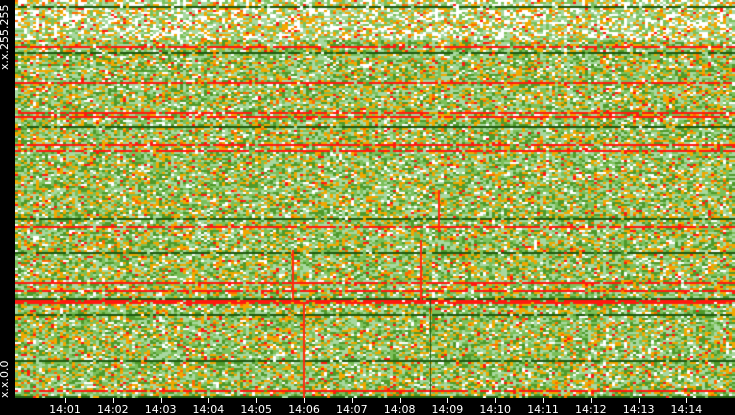 Image resolution: width=735 pixels, height=415 pixels. Describe the element at coordinates (543, 409) in the screenshot. I see `x-tick-label: 14:11` at that location.